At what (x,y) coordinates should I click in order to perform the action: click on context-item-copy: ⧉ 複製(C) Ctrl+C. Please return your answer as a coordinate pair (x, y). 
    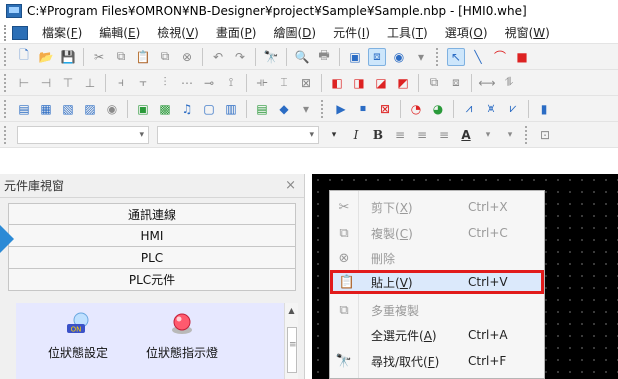
    Looking at the image, I should click on (437, 233).